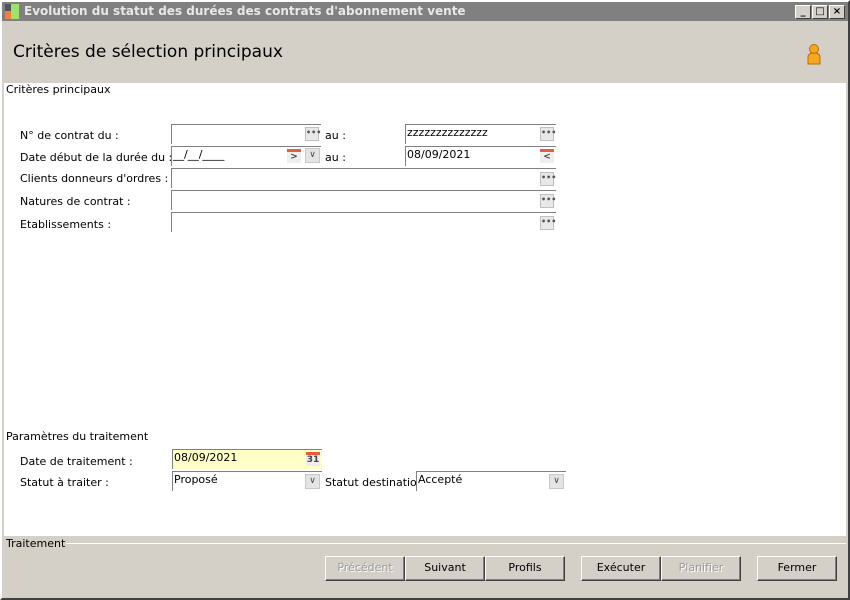  What do you see at coordinates (12, 11) in the screenshot?
I see `app-icon` at bounding box center [12, 11].